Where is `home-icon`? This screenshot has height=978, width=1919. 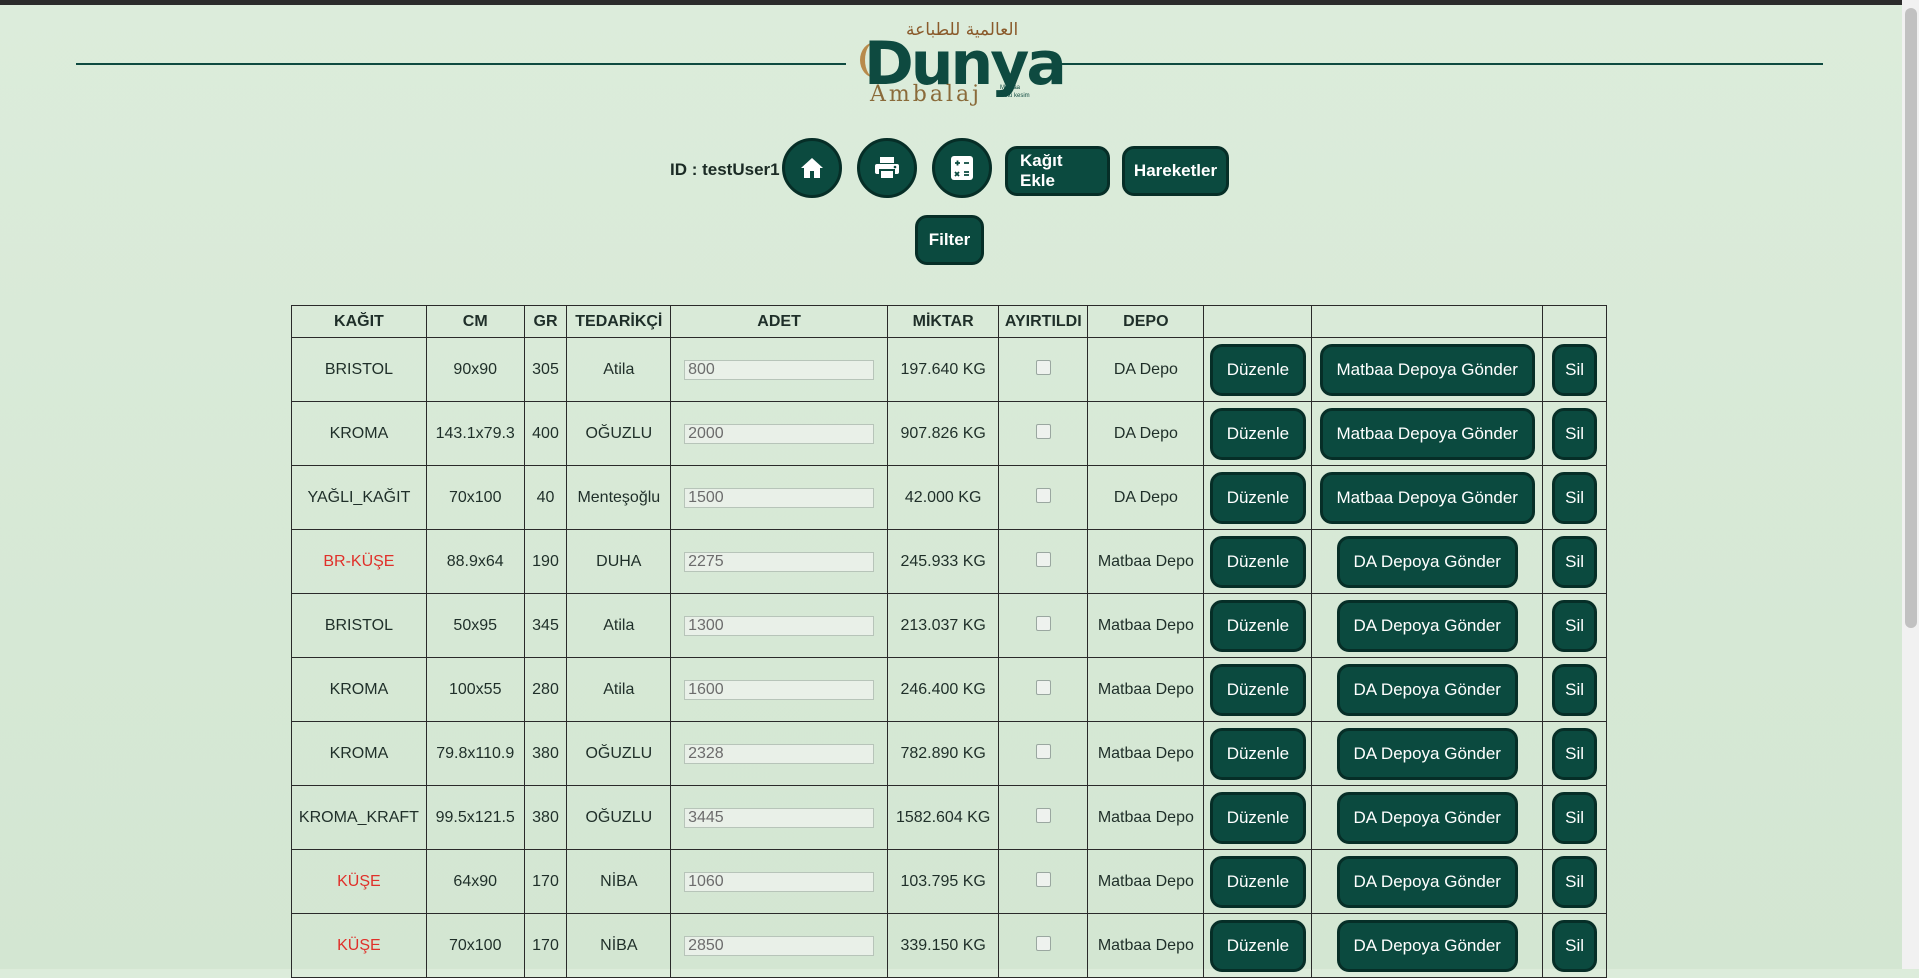
home-icon is located at coordinates (812, 168).